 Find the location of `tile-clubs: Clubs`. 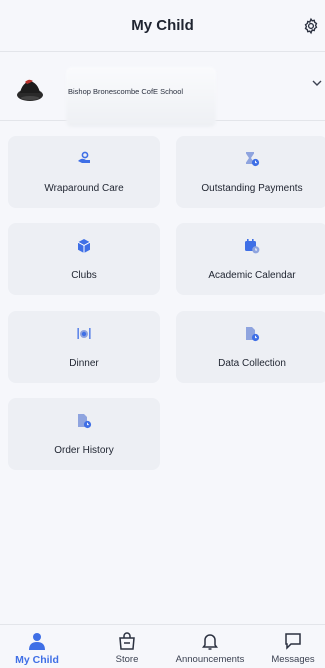

tile-clubs: Clubs is located at coordinates (84, 259).